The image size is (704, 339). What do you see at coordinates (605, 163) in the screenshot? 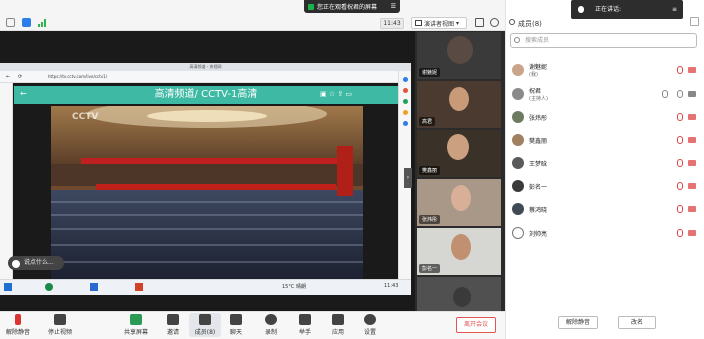
I see `member-row: 王梦晗` at bounding box center [605, 163].